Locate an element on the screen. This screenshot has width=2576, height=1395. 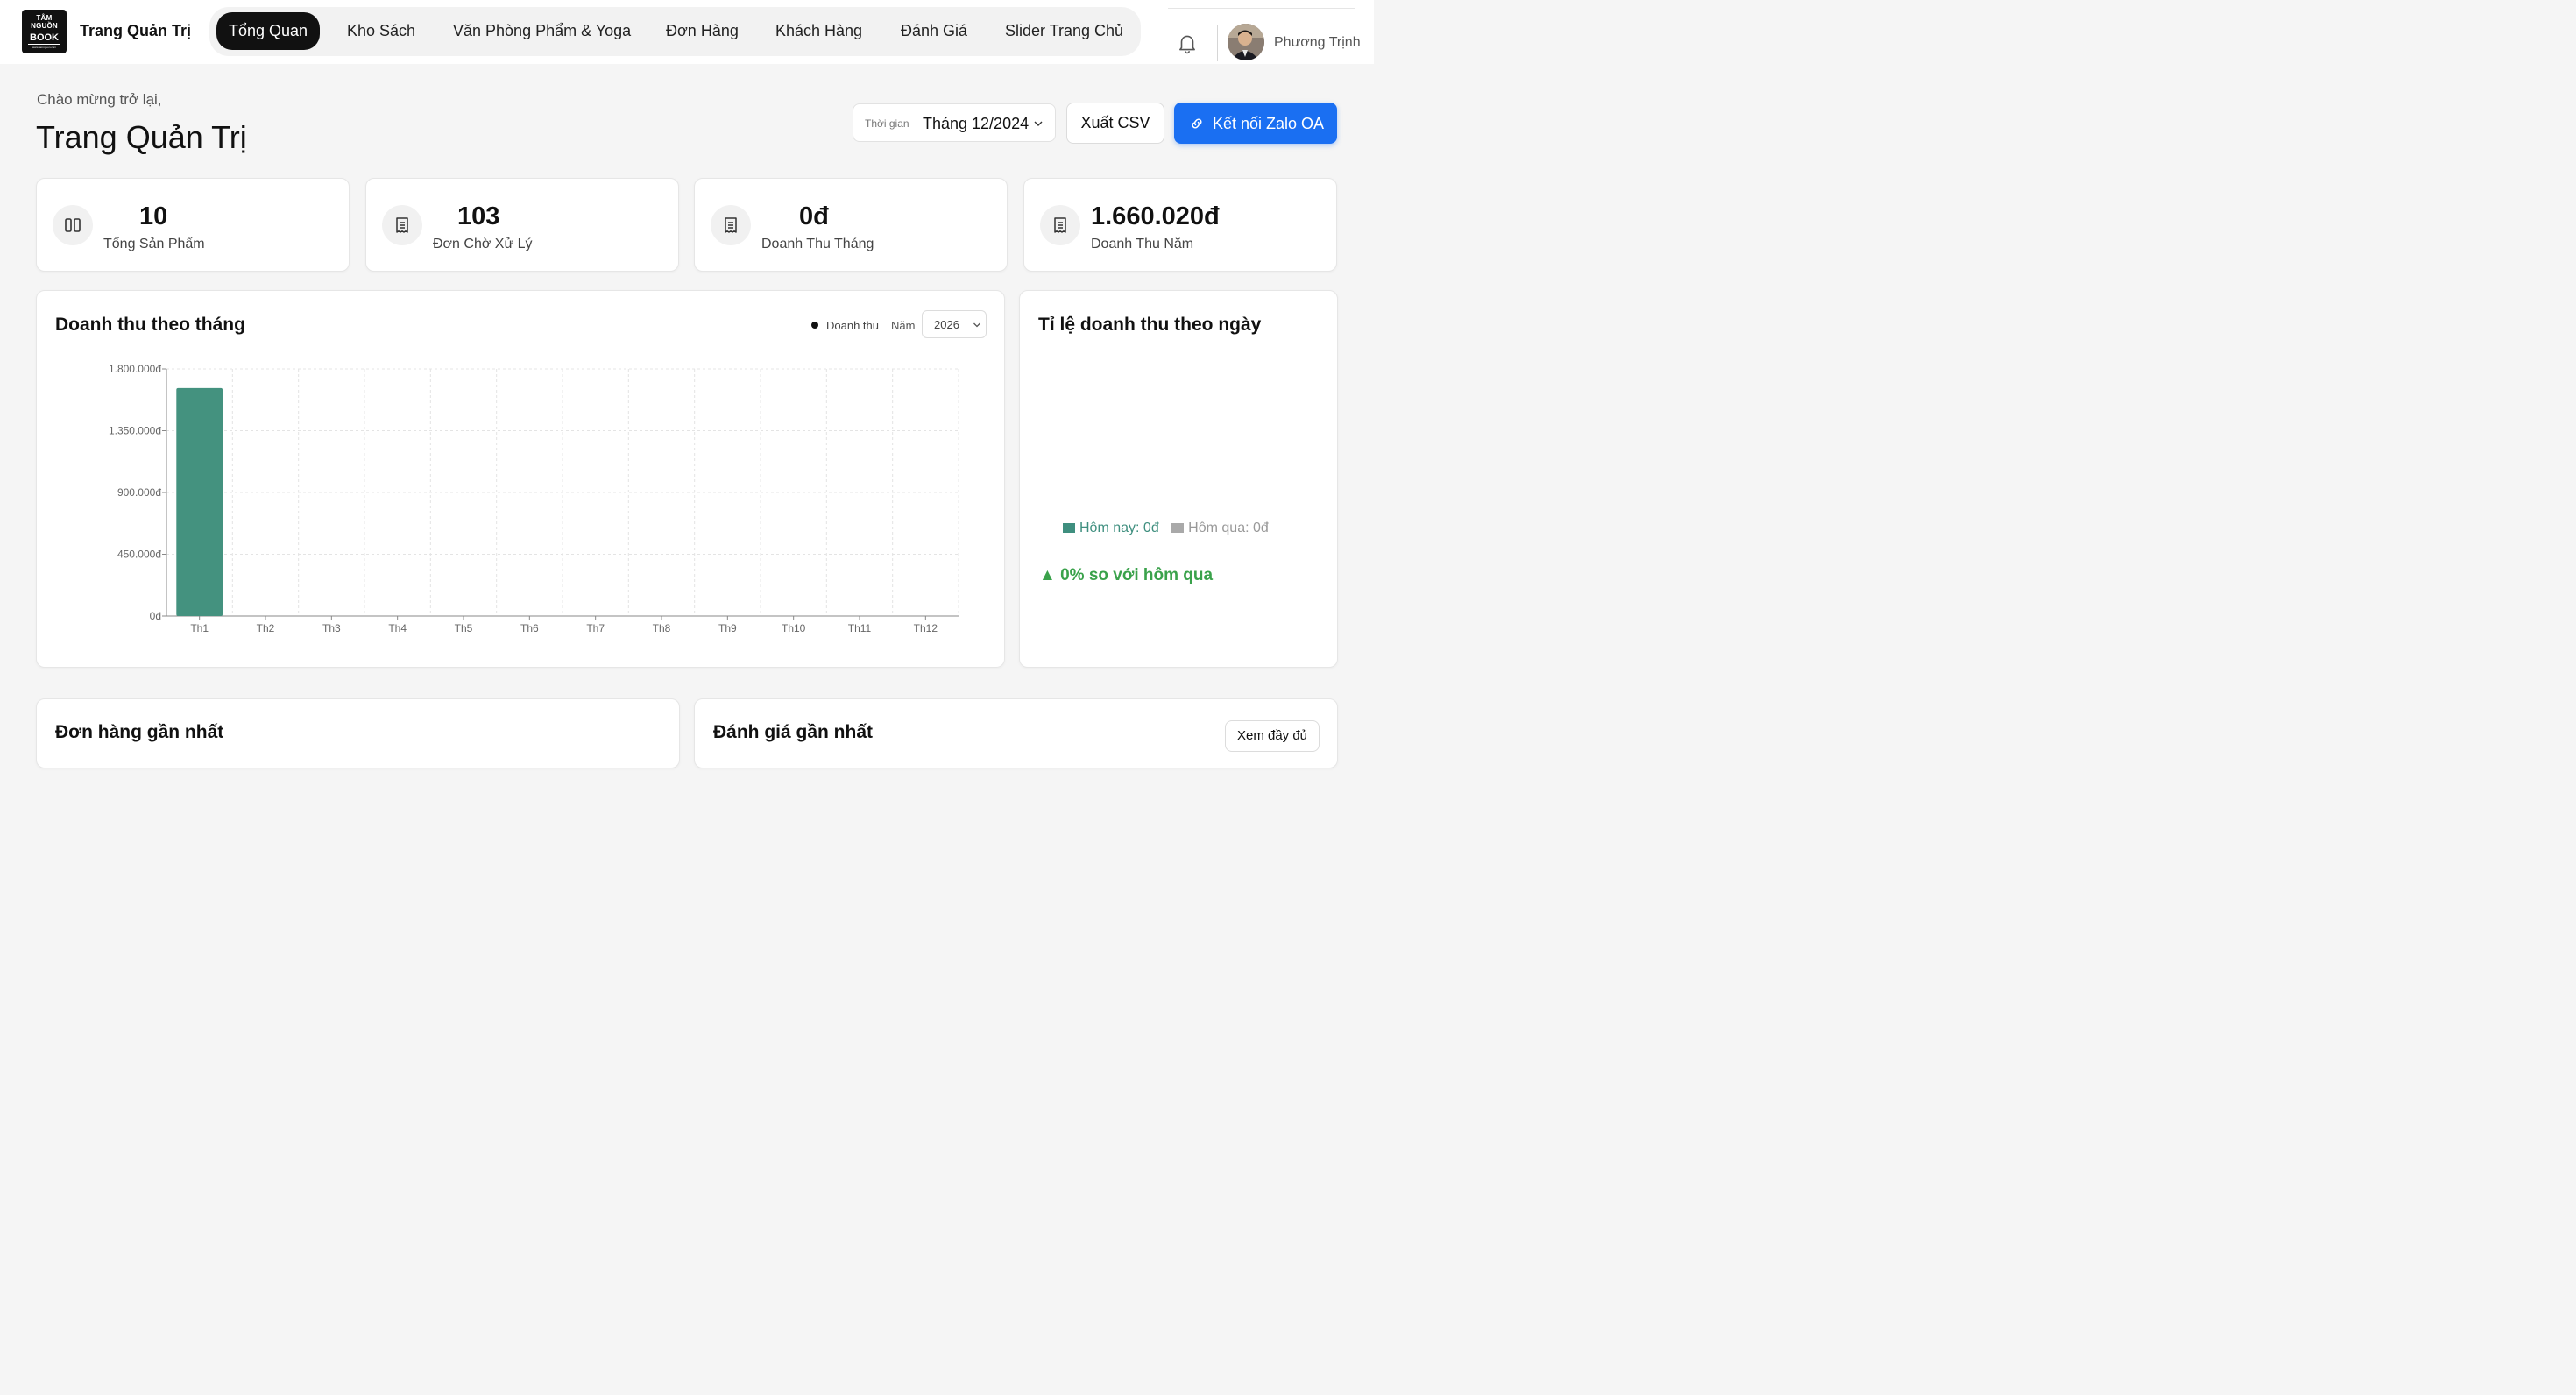
link-icon is located at coordinates (1197, 123).